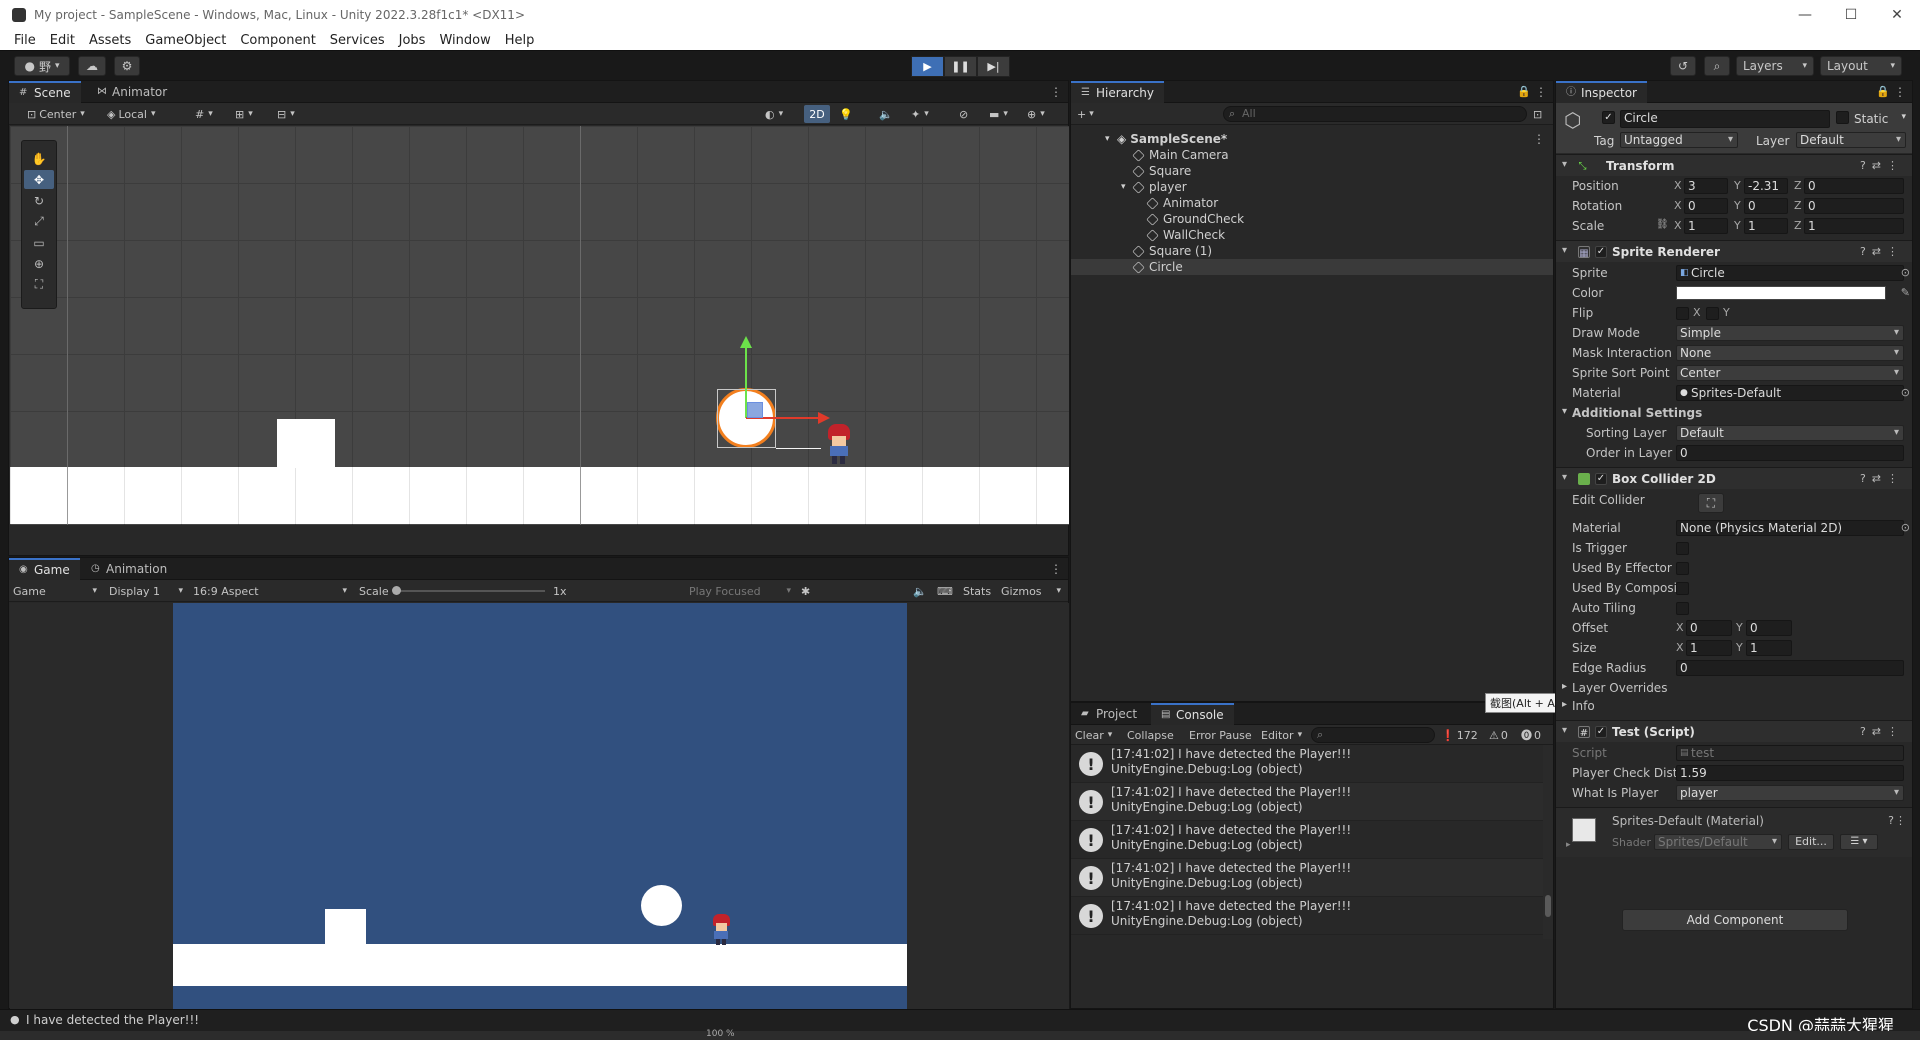 Image resolution: width=1920 pixels, height=1040 pixels. What do you see at coordinates (1312, 219) in the screenshot?
I see `hierarchy-item: GroundCheck` at bounding box center [1312, 219].